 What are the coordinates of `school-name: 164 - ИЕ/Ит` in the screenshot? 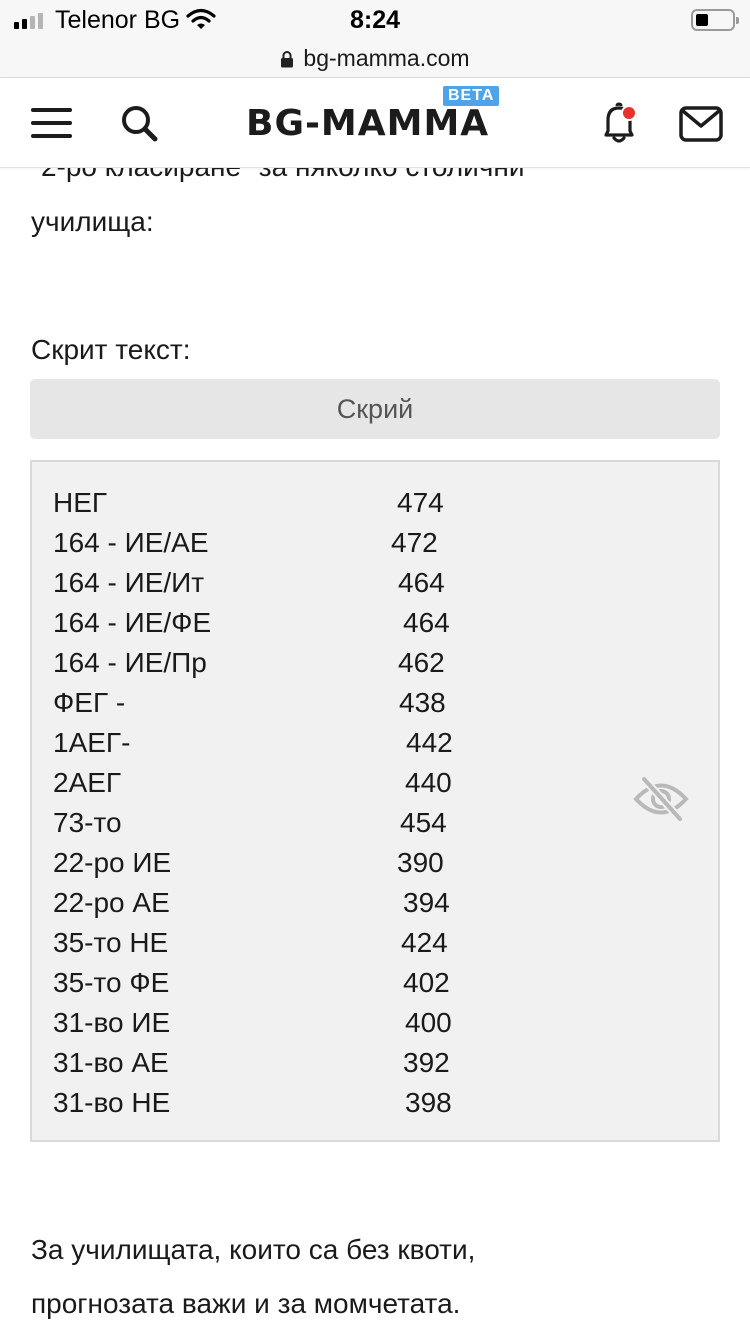 It's located at (129, 582).